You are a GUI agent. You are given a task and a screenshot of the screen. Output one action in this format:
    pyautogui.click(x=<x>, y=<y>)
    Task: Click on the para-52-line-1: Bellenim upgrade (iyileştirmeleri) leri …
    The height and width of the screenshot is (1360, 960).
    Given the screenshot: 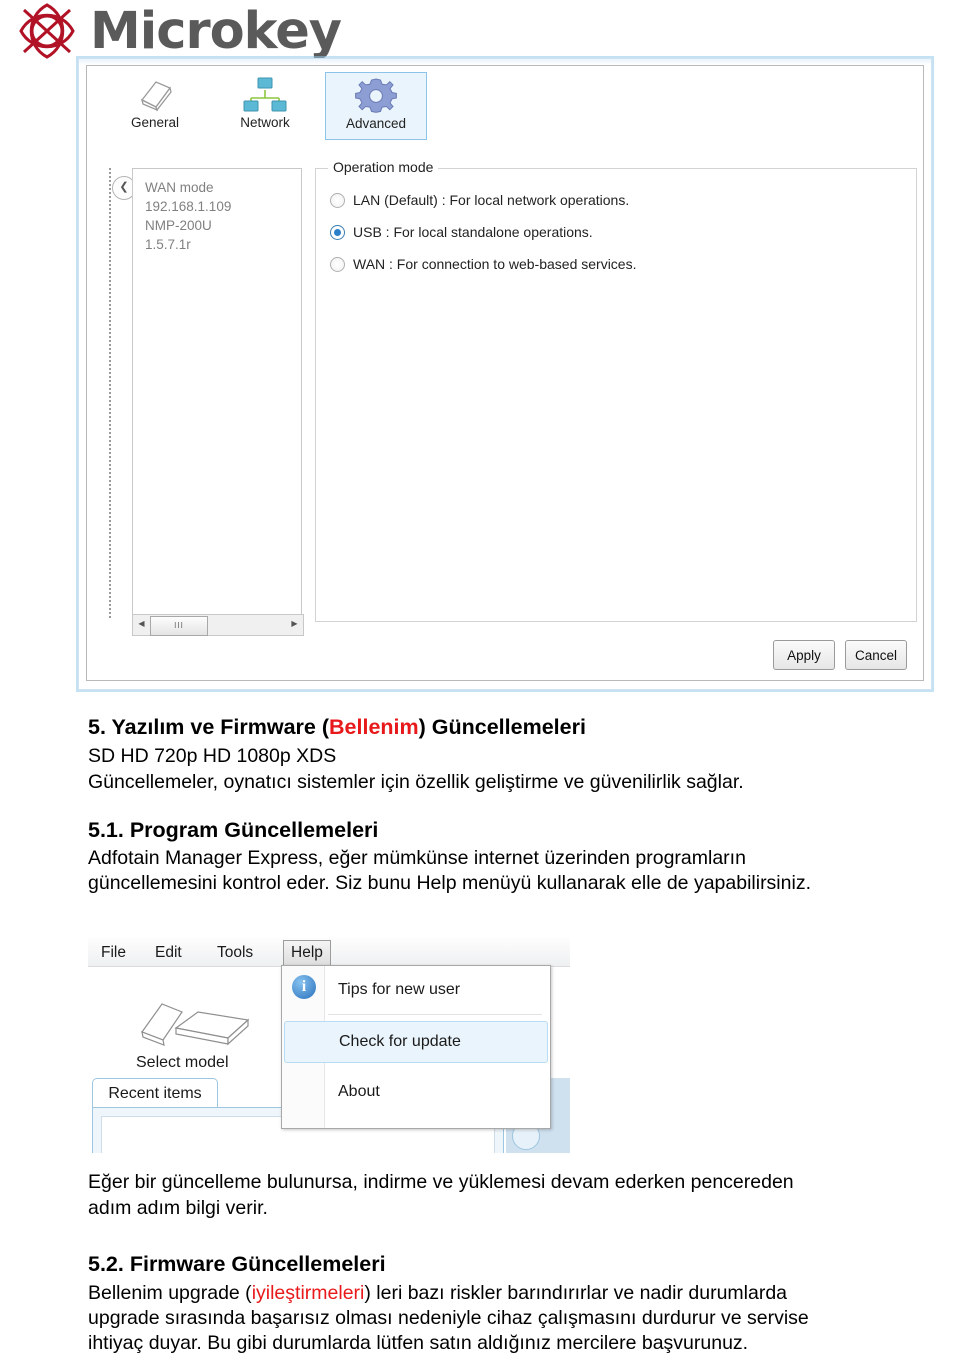 What is the action you would take?
    pyautogui.click(x=518, y=1293)
    